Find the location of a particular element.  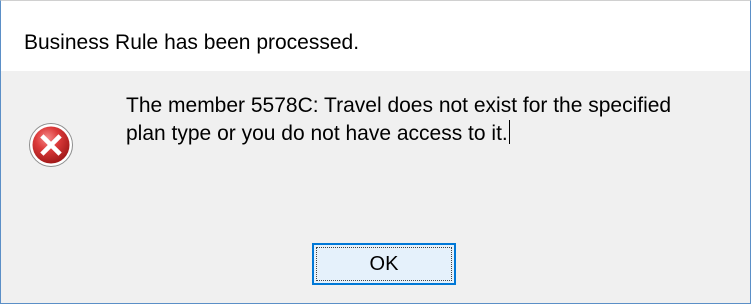

ok-button-label: OK is located at coordinates (384, 264).